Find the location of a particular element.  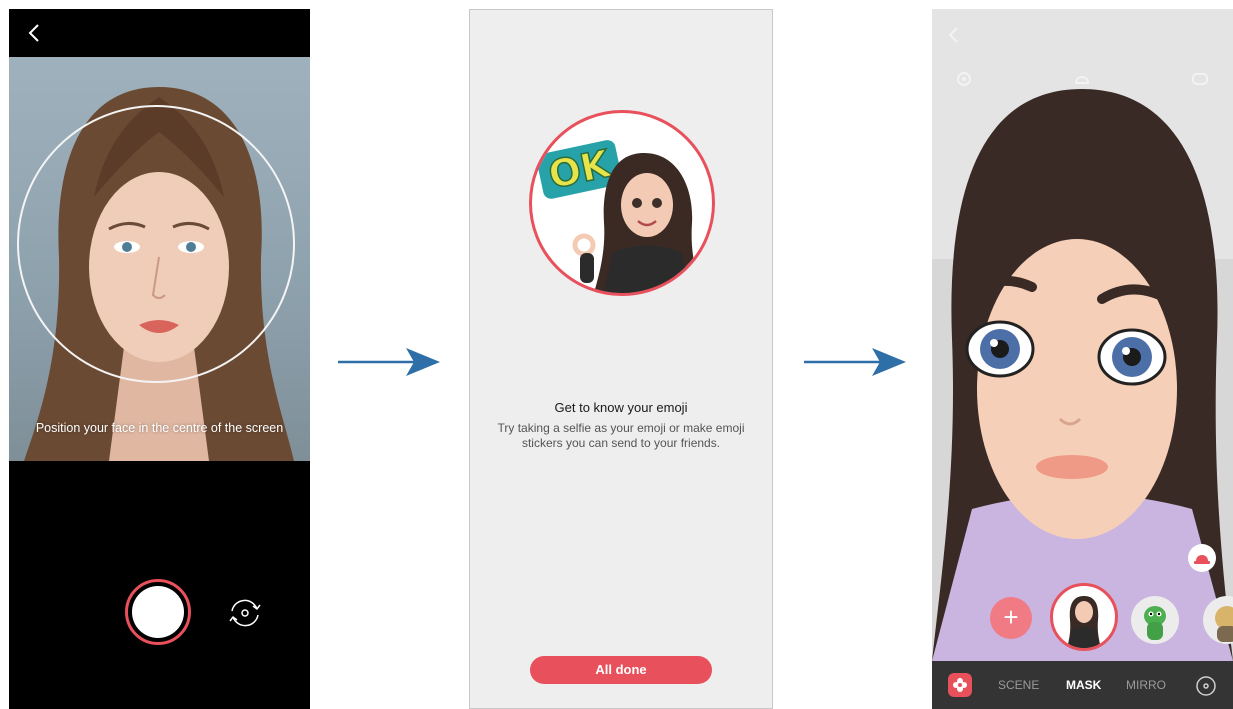

sticker-icon is located at coordinates (1200, 79).